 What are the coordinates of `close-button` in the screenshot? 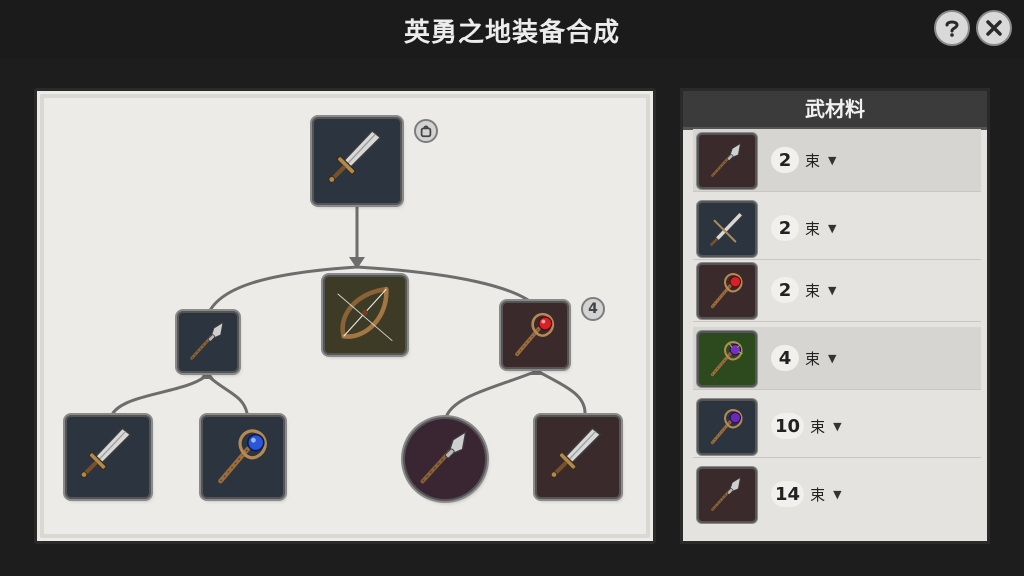 It's located at (994, 28).